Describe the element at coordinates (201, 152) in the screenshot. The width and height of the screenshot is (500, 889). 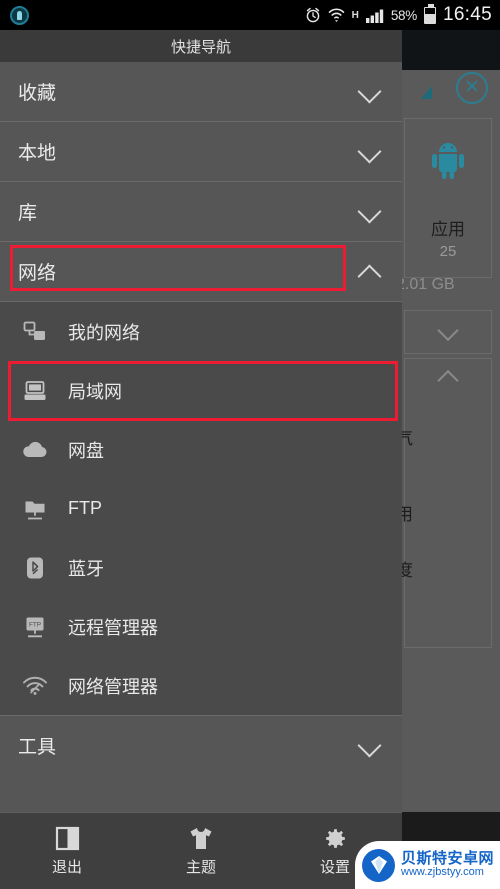
I see `category-local: 本地` at that location.